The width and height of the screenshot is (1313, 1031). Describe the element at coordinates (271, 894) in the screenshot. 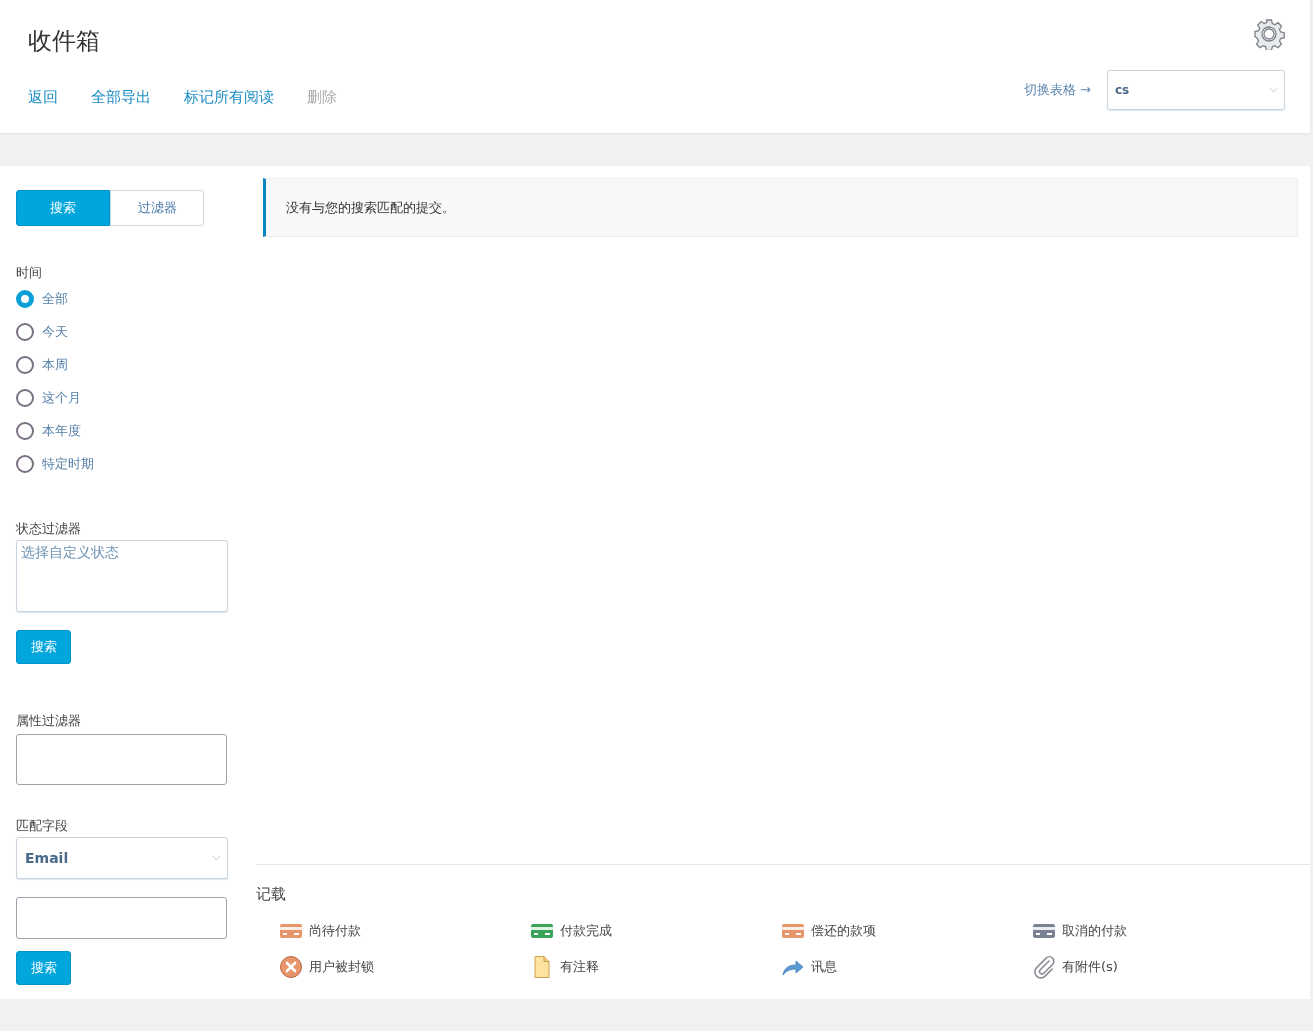

I see `legend-title: 记载` at that location.